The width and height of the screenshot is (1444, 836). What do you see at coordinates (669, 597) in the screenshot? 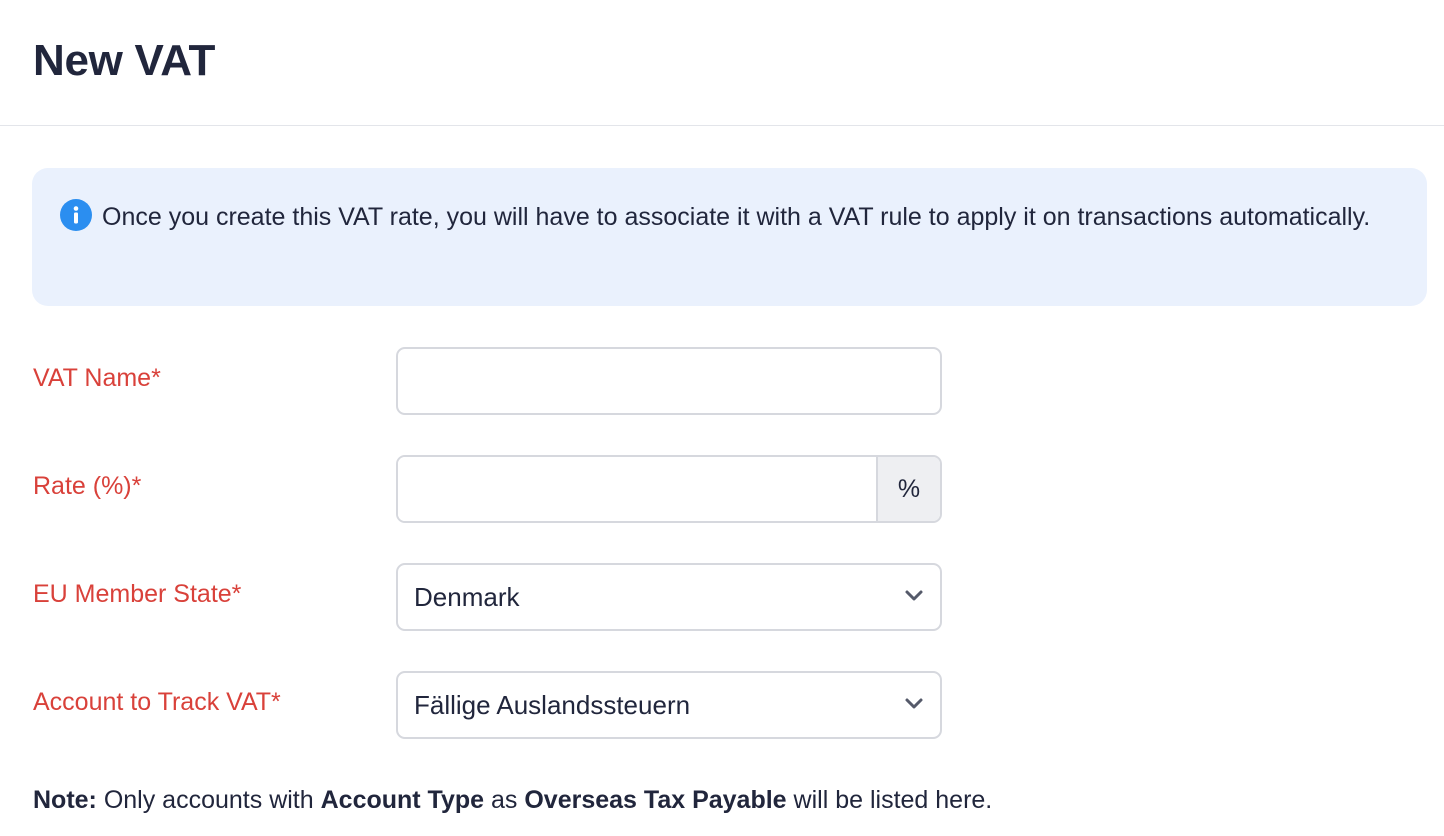
I see `eu-member-state-select: Denmark` at bounding box center [669, 597].